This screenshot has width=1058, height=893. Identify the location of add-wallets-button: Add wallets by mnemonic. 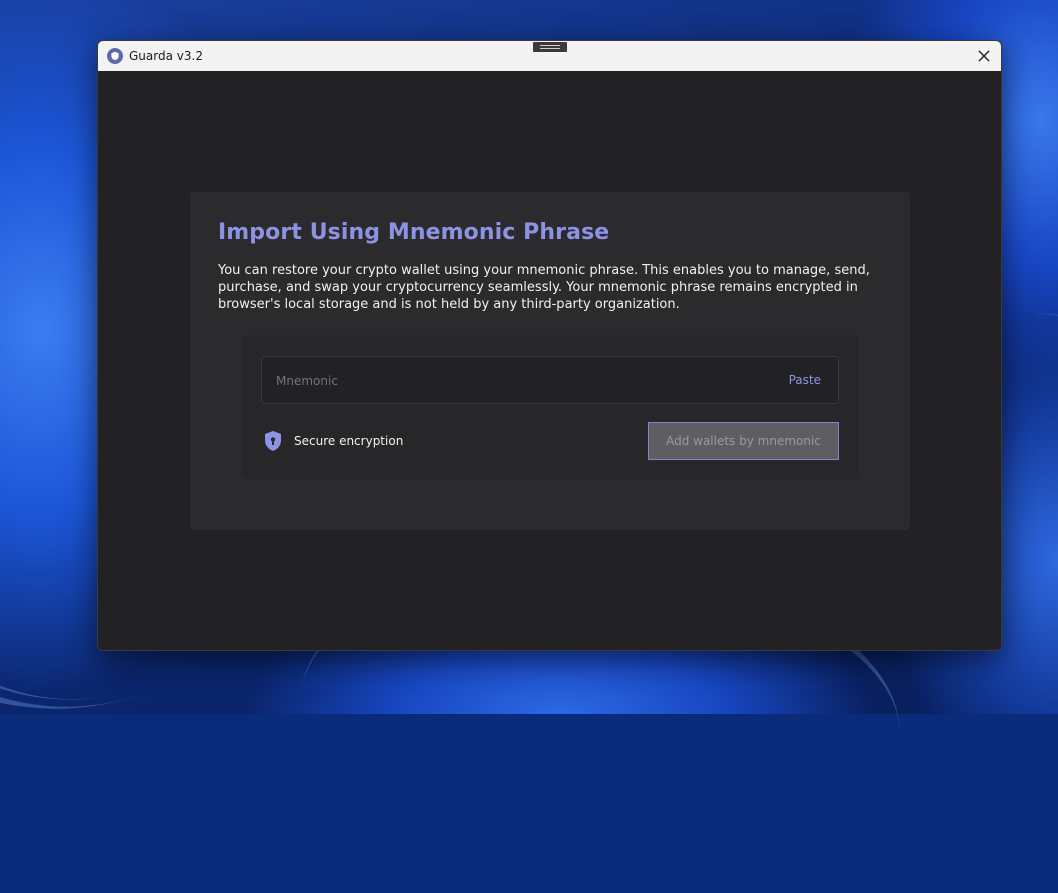
(743, 441).